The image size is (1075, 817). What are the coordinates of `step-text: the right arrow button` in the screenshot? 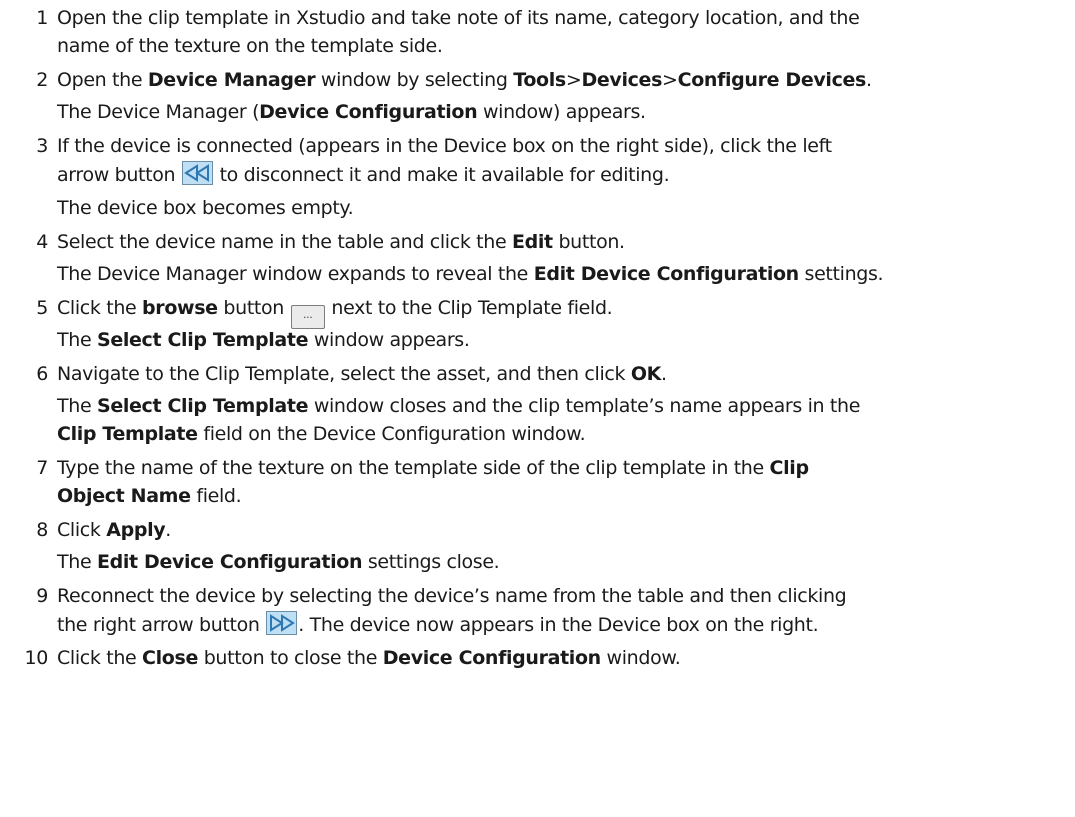 It's located at (161, 625).